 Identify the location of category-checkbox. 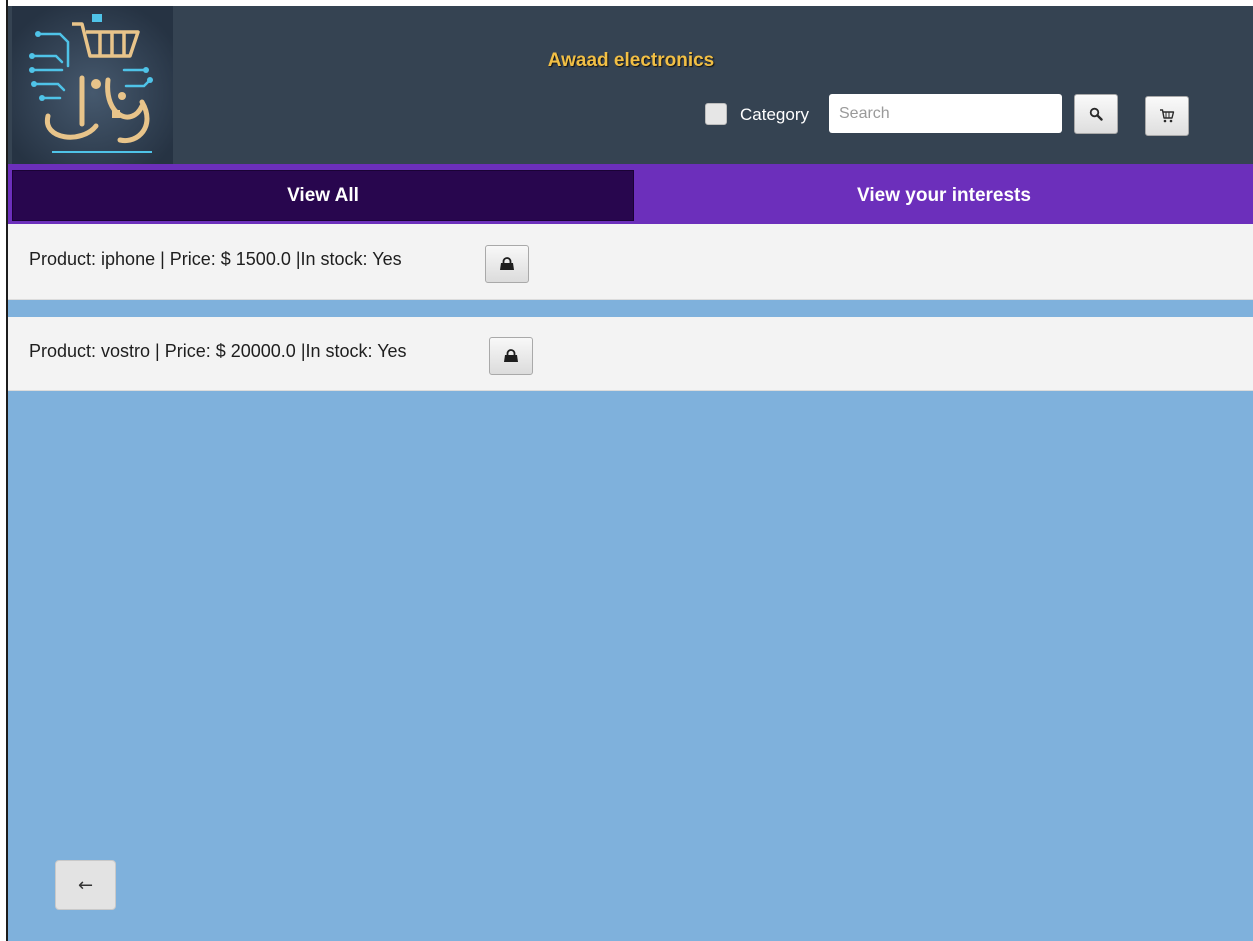
(716, 114).